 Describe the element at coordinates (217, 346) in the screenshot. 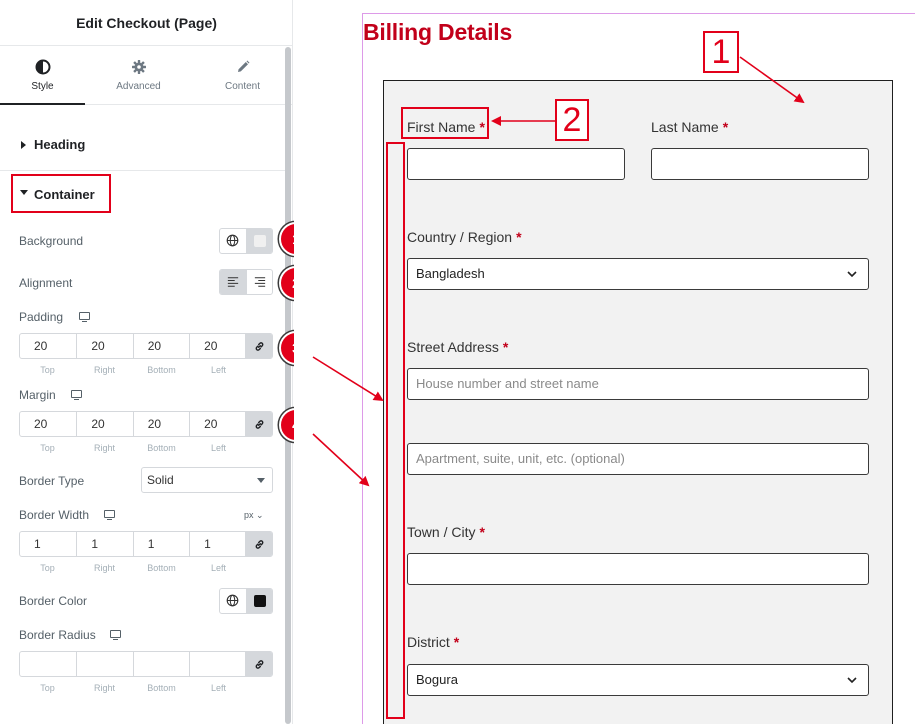

I see `padding-left-input: 20` at that location.